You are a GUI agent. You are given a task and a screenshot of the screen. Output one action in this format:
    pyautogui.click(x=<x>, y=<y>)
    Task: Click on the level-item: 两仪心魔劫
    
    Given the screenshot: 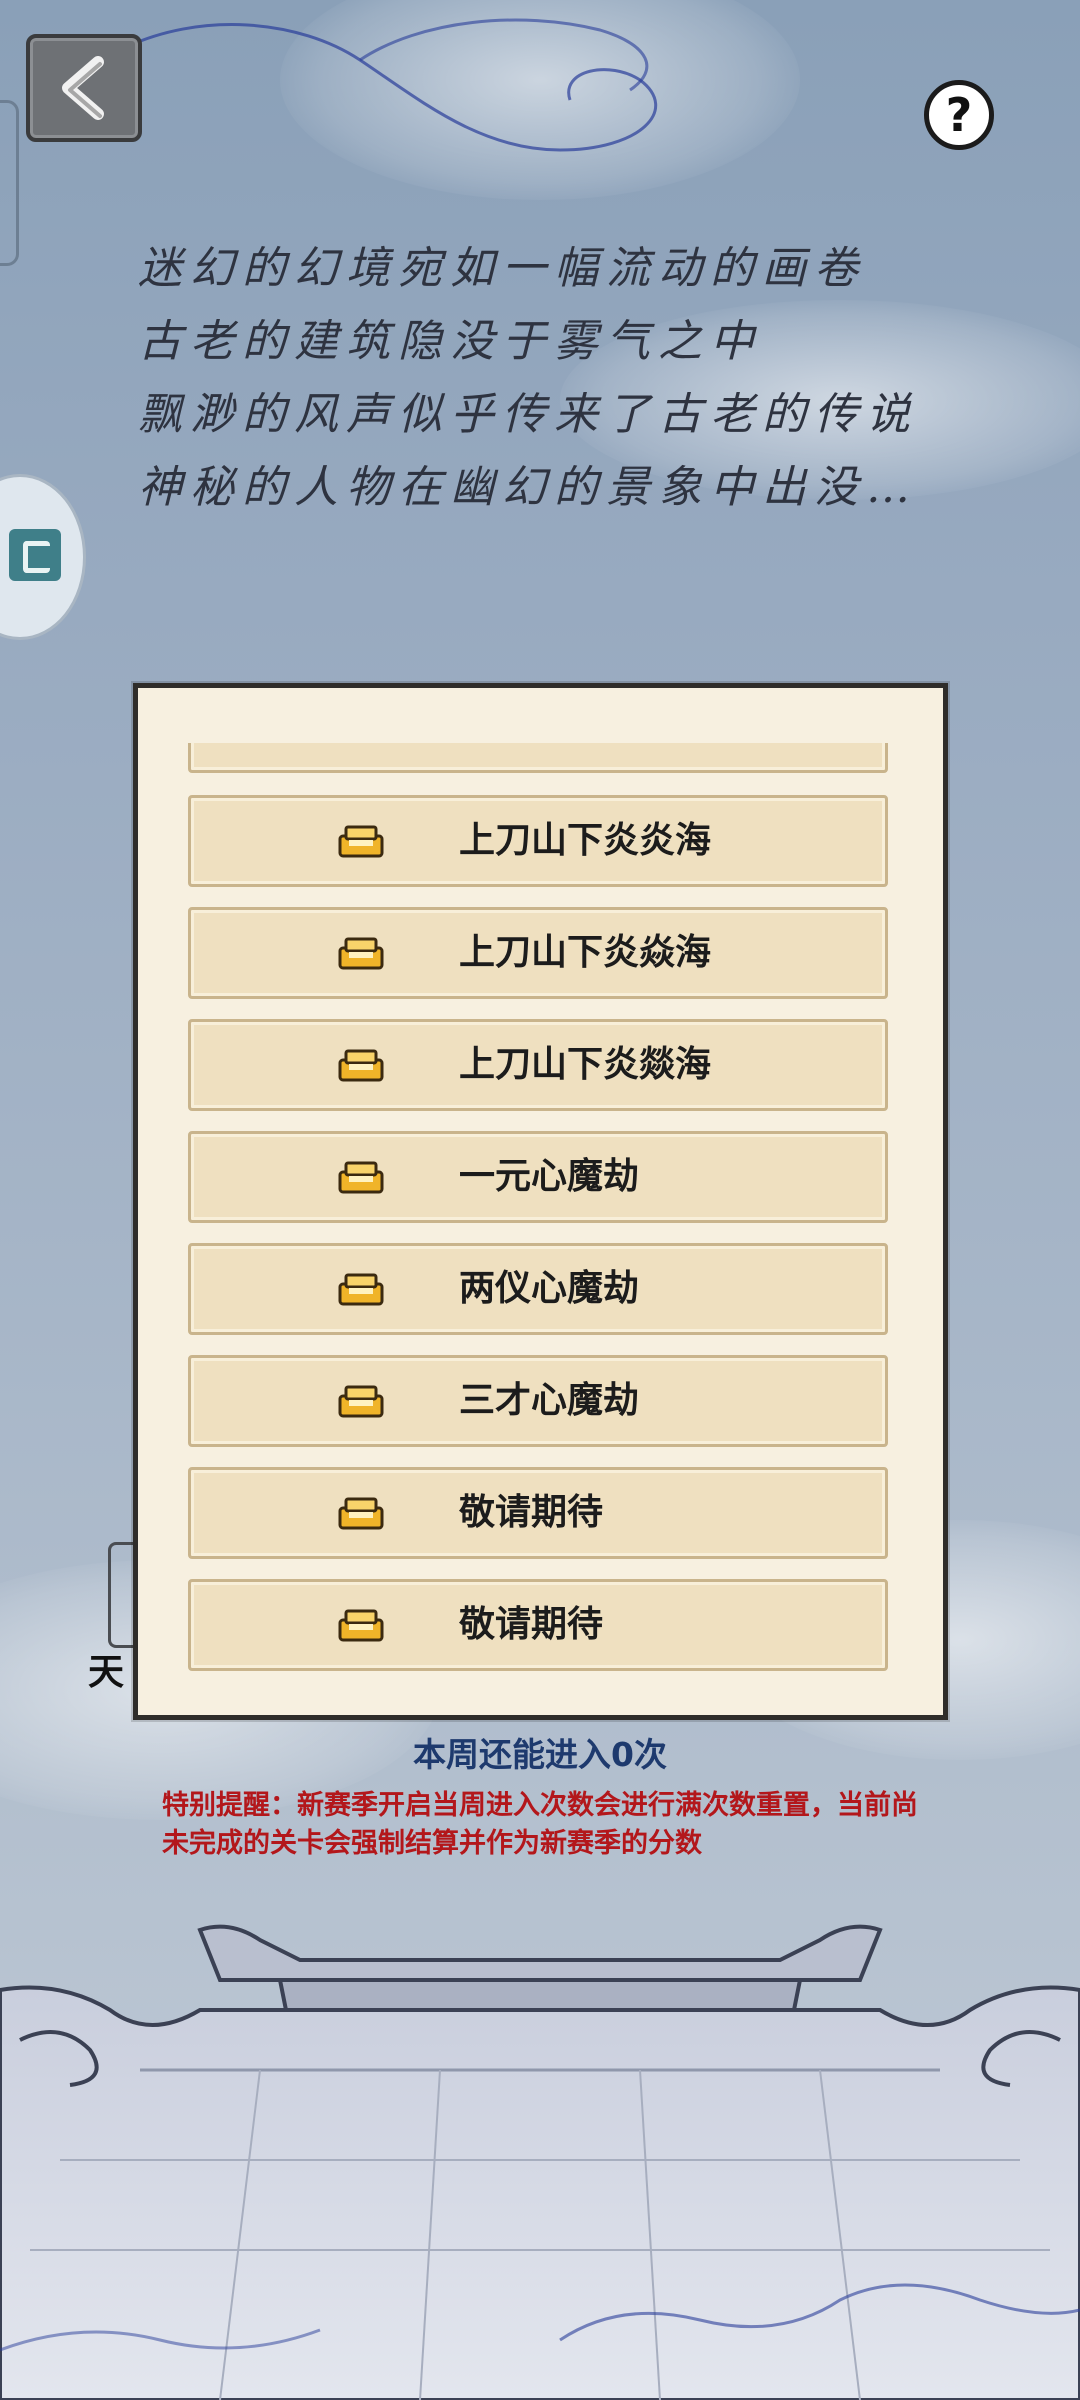 What is the action you would take?
    pyautogui.click(x=538, y=1289)
    